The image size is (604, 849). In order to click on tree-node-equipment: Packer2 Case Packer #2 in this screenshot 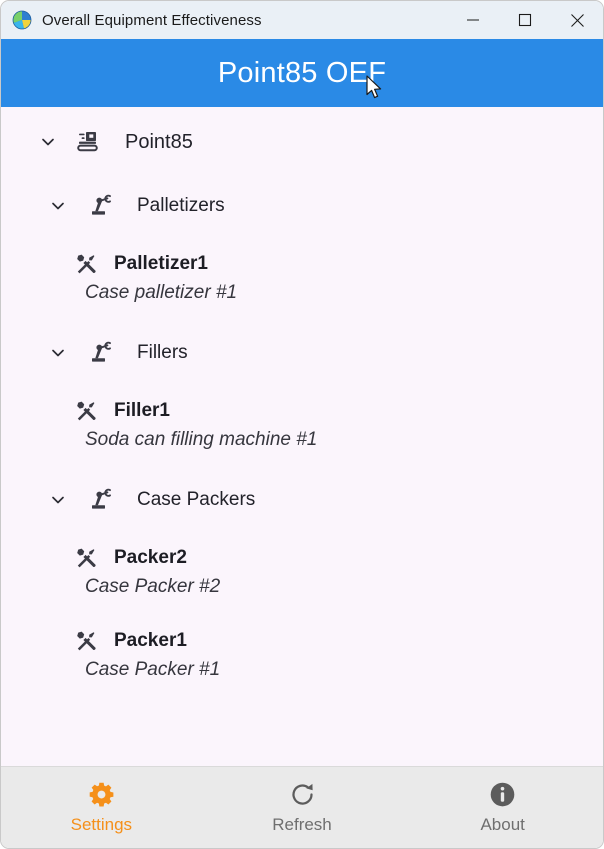, I will do `click(302, 571)`.